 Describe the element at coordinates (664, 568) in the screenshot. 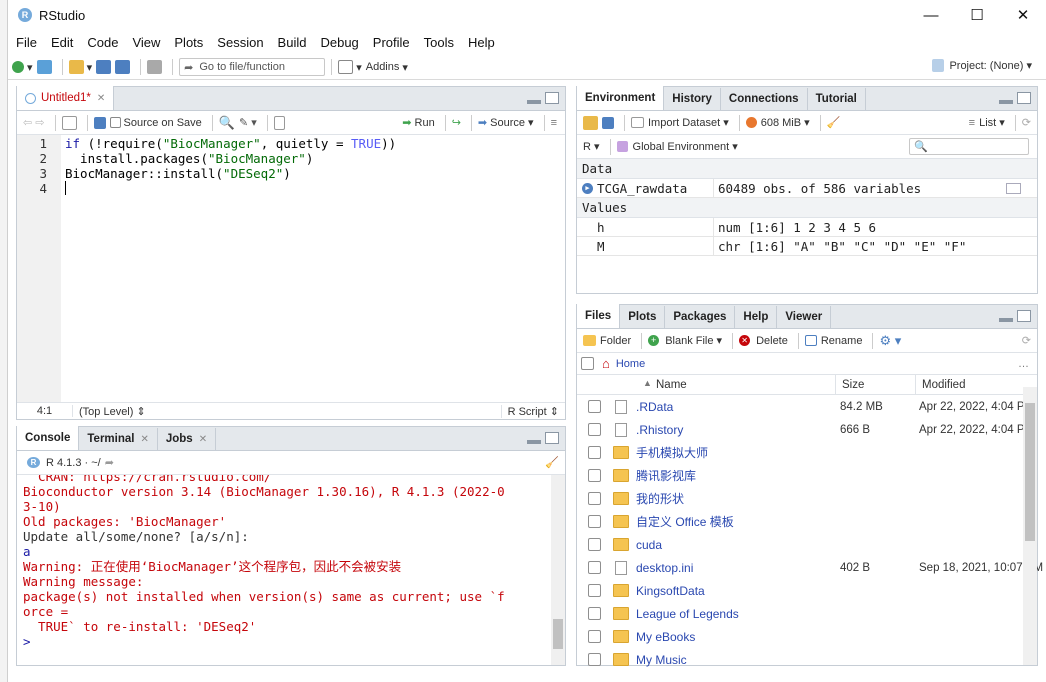

I see `file-name: desktop.ini` at that location.